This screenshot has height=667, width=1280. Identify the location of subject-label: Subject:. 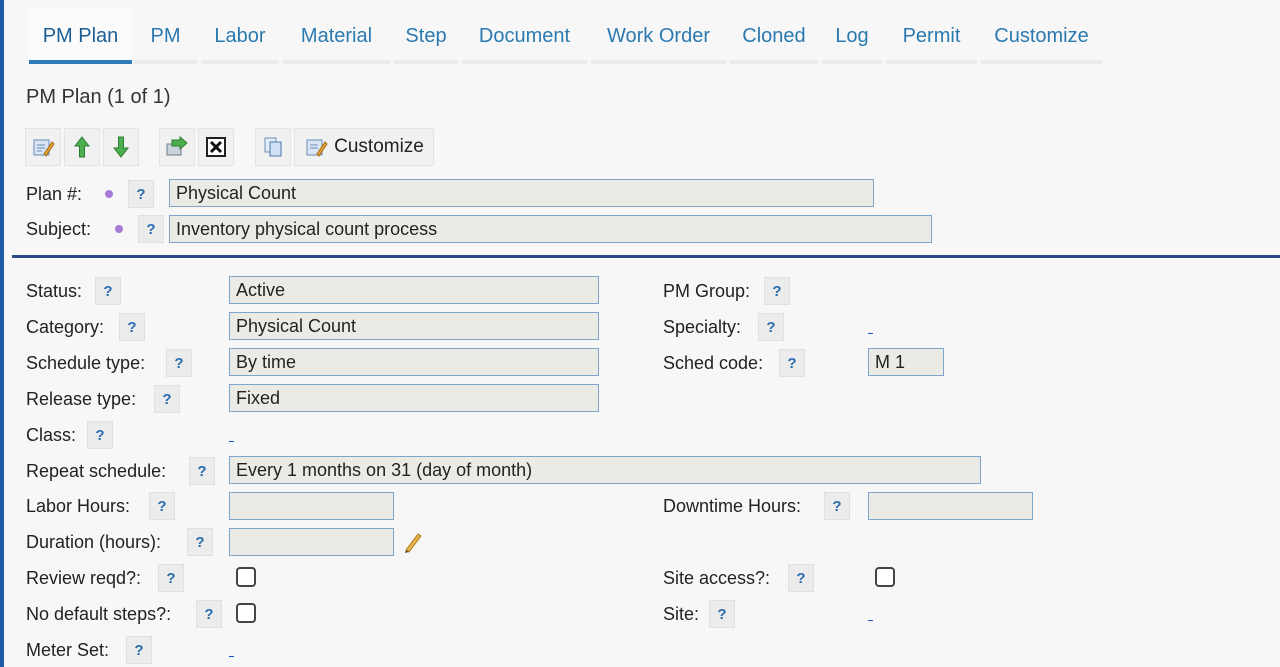
(59, 229).